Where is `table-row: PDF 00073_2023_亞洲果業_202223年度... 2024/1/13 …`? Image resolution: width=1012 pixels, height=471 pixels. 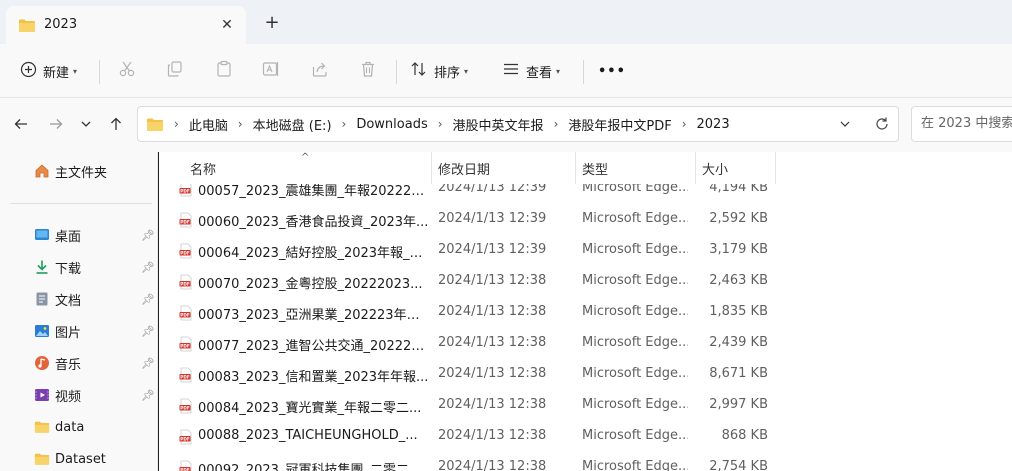 table-row: PDF 00073_2023_亞洲果業_202223年度... 2024/1/13 … is located at coordinates (585, 312).